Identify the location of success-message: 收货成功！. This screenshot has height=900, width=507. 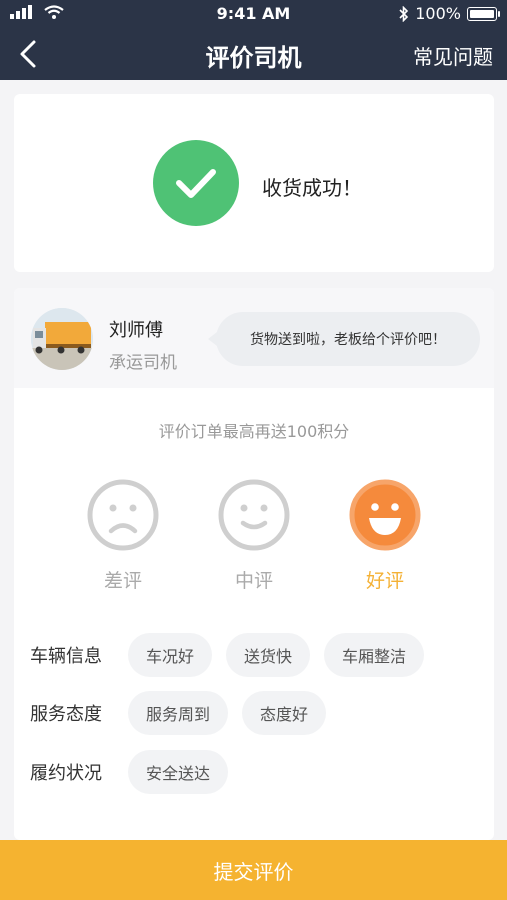
(312, 188).